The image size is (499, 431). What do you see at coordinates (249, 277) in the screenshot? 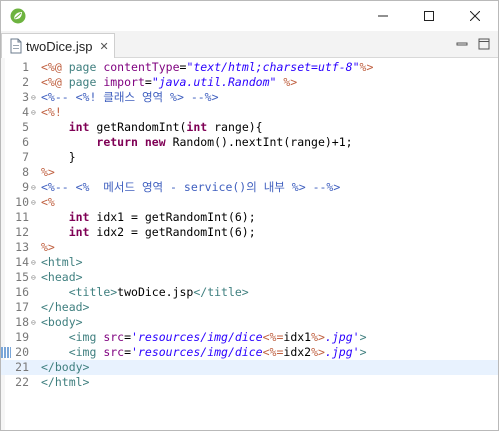
I see `code-line: 15 ⊖ <head>` at bounding box center [249, 277].